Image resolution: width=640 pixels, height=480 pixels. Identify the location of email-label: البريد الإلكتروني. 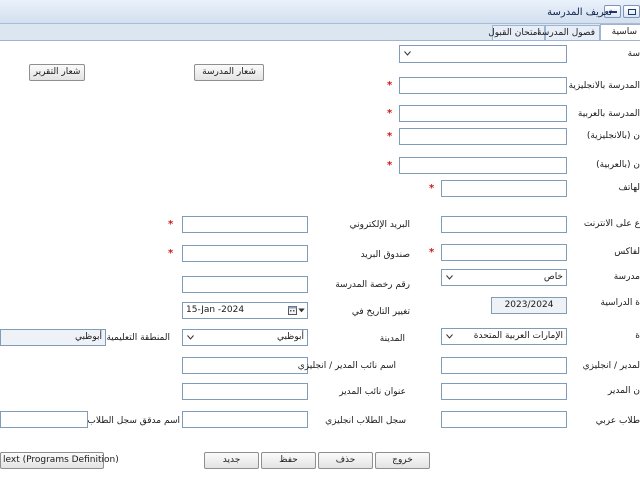
(379, 225).